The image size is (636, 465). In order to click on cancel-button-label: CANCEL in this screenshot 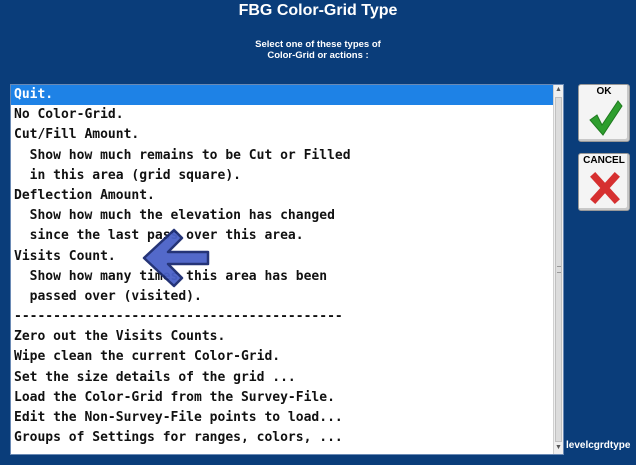, I will do `click(604, 160)`.